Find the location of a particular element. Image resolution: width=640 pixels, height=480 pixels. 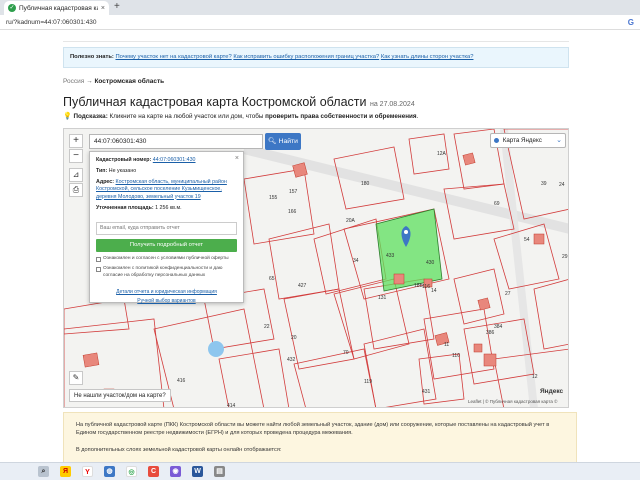

zoom-in-button: + is located at coordinates (76, 141).